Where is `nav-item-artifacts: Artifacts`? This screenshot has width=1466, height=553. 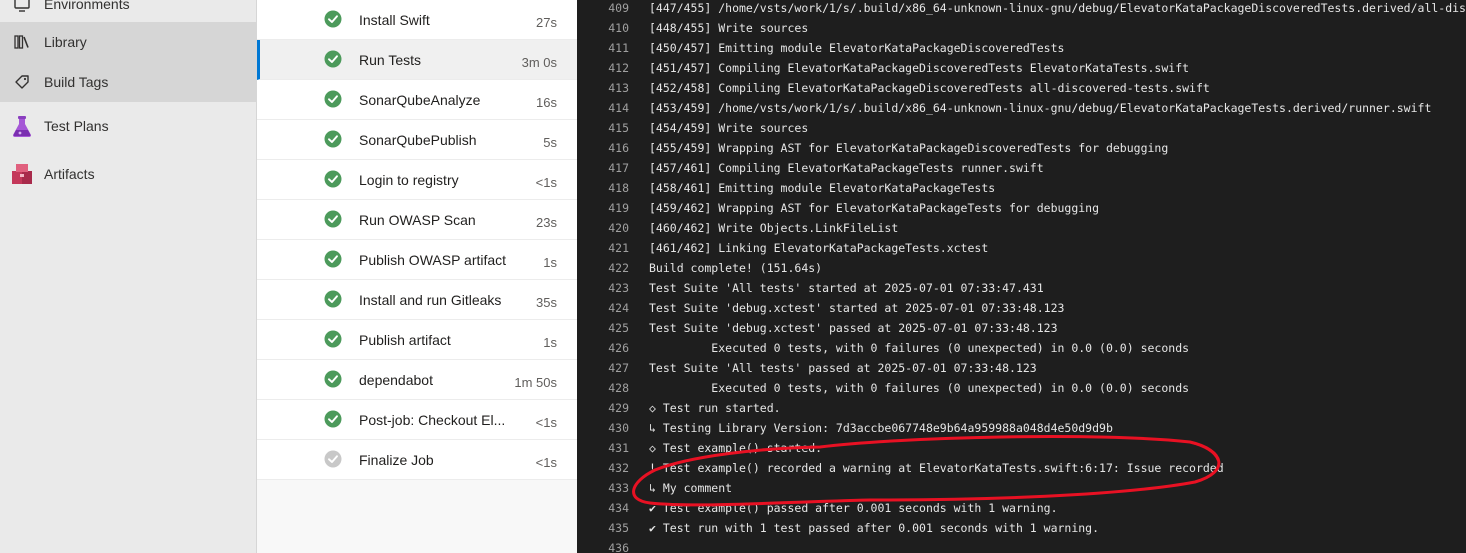
nav-item-artifacts: Artifacts is located at coordinates (128, 174).